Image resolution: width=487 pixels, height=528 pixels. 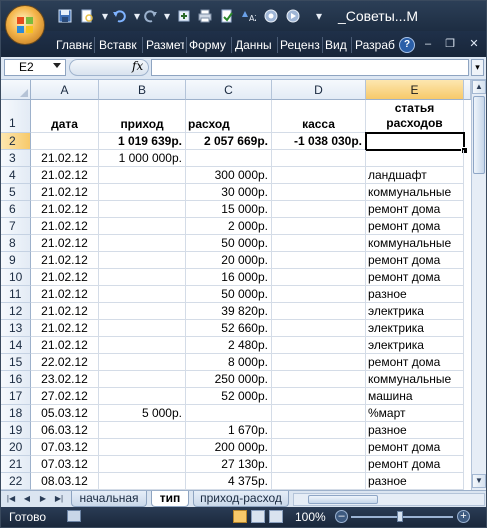 What do you see at coordinates (65, 141) in the screenshot?
I see `cell-a2` at bounding box center [65, 141].